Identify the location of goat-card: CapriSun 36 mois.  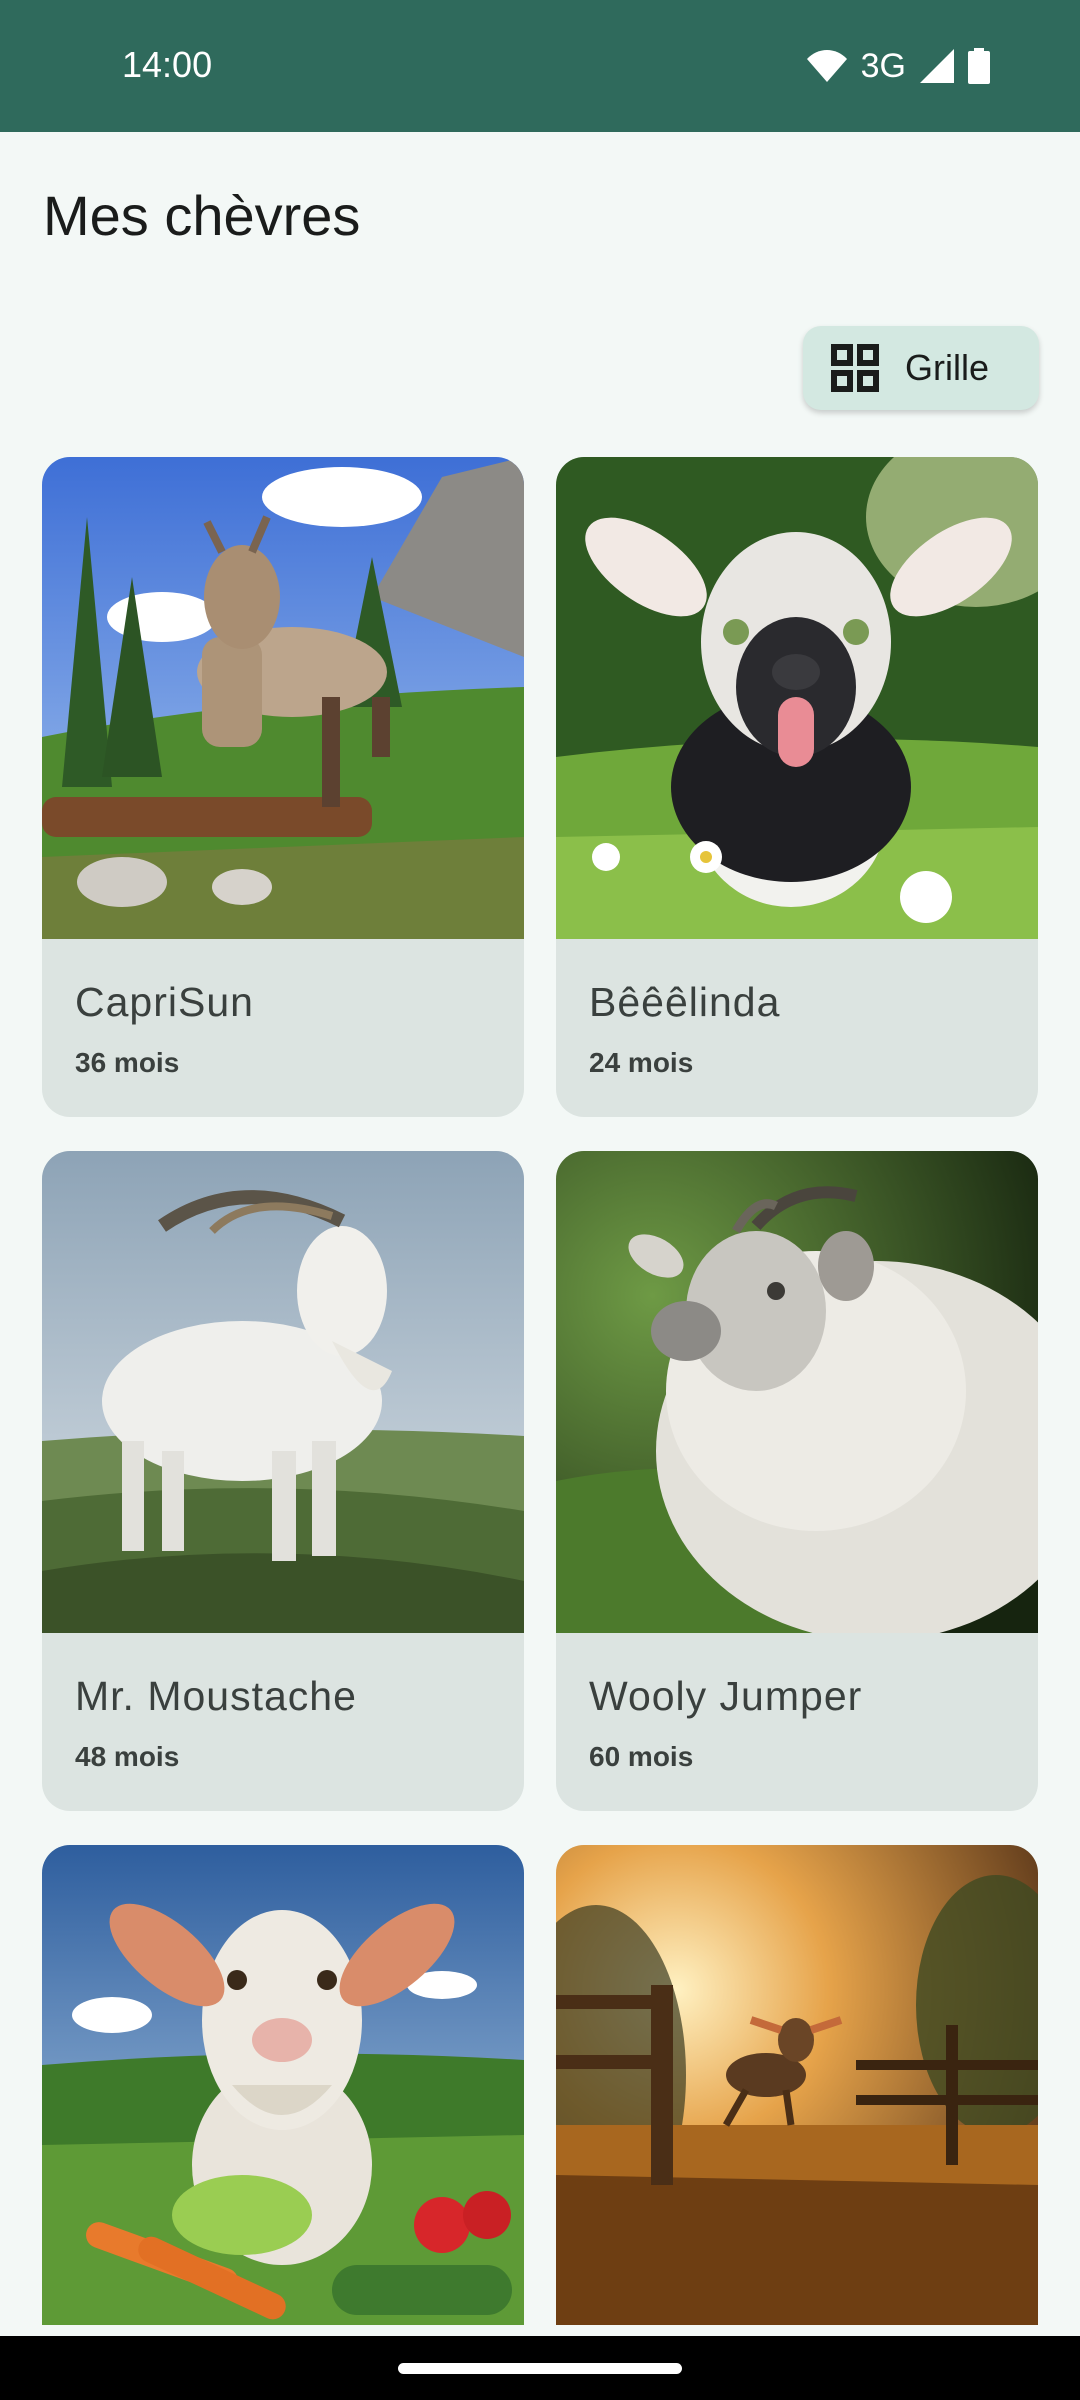
(283, 787).